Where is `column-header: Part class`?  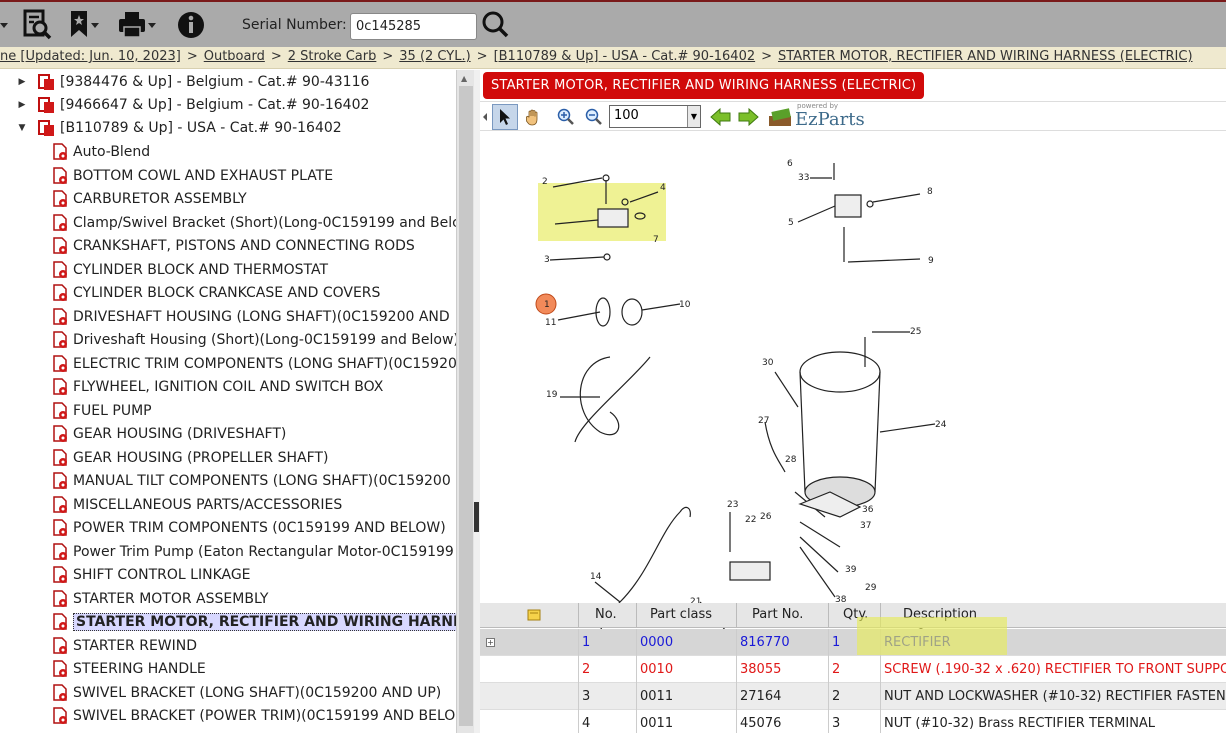
column-header: Part class is located at coordinates (687, 615).